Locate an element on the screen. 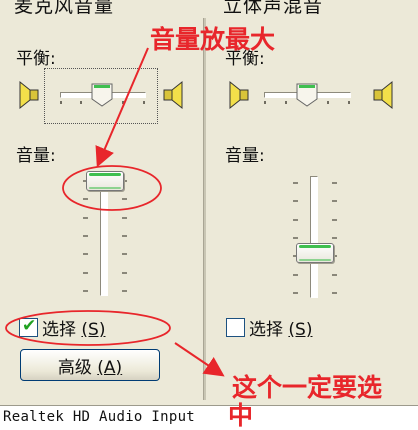 The width and height of the screenshot is (418, 430). mic-select-label: 选择 (S) is located at coordinates (73, 327).